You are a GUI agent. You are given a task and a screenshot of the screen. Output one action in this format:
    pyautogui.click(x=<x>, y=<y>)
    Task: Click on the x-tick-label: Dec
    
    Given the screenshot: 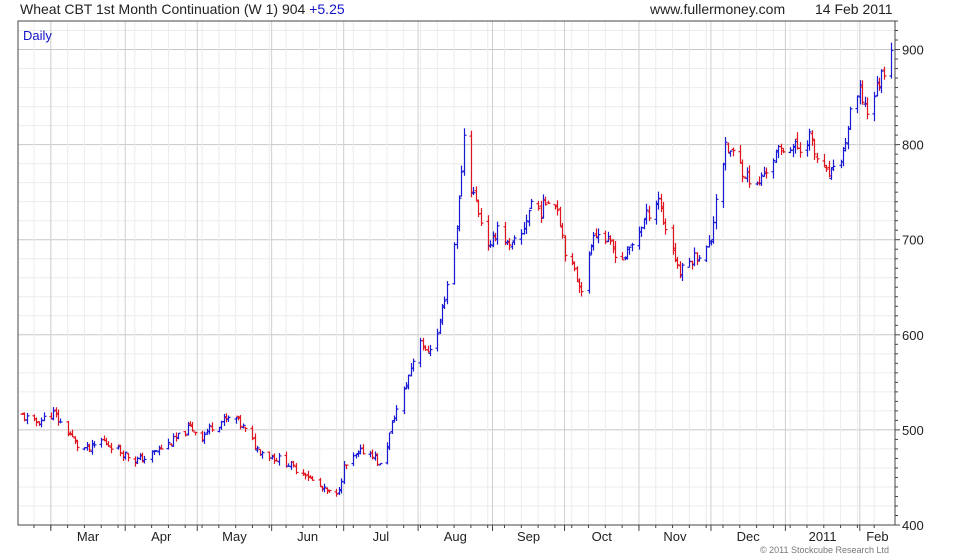 What is the action you would take?
    pyautogui.click(x=749, y=536)
    